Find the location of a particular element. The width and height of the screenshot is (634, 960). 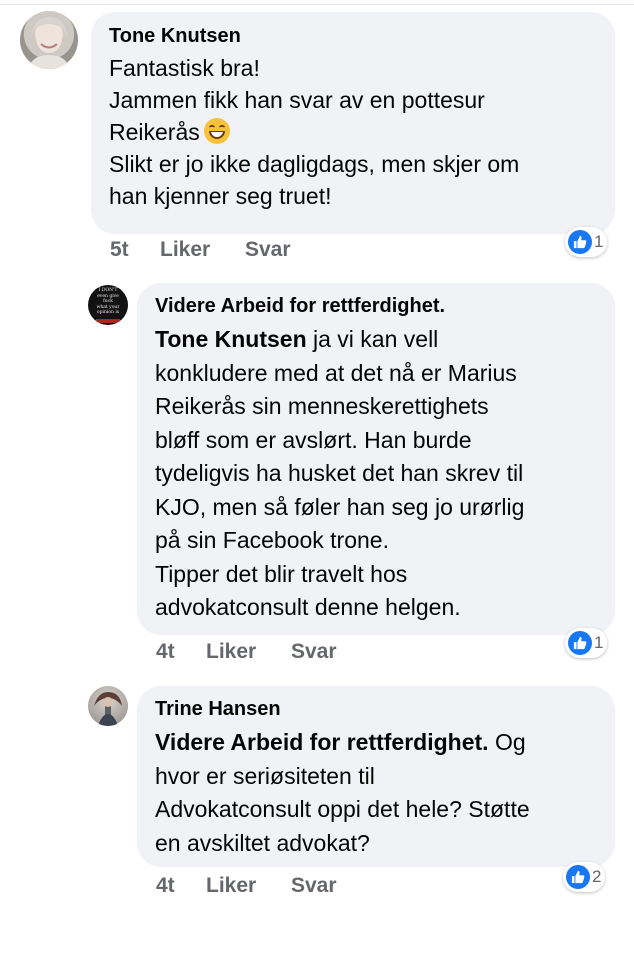

grinning-face-emoji-icon is located at coordinates (216, 131).